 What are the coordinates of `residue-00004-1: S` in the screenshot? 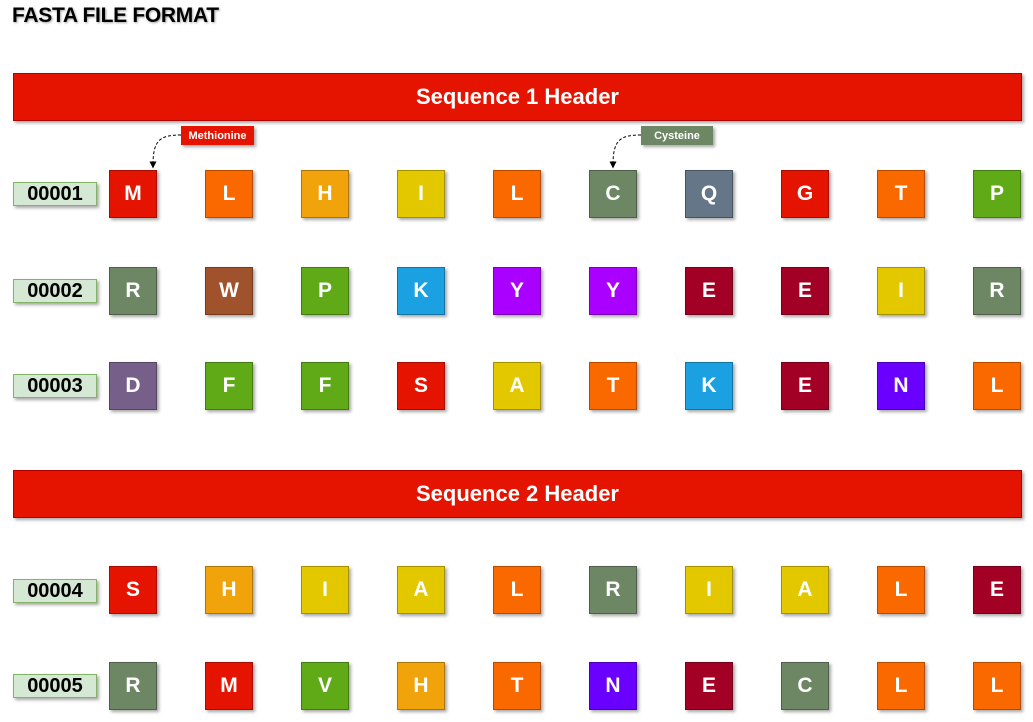 It's located at (133, 590).